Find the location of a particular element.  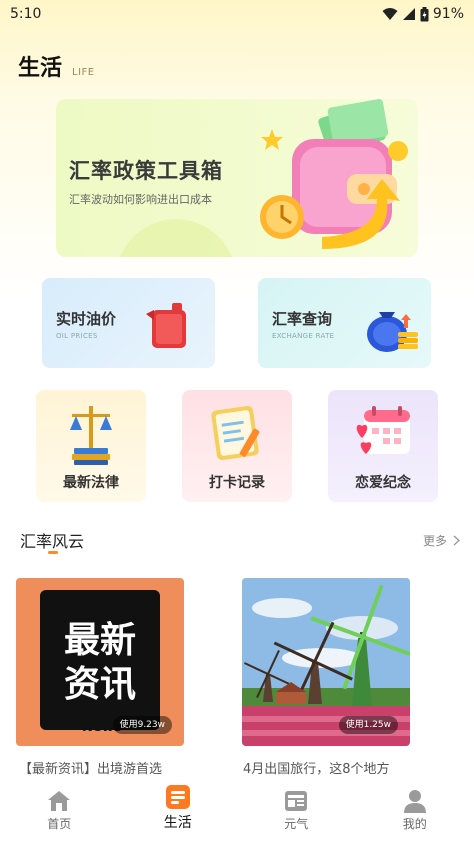

tab-life-label: 生活 is located at coordinates (177, 823).